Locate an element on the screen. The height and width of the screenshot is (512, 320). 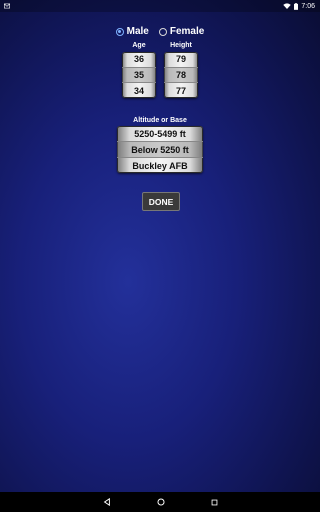
altitude-picker: 5250-5499 ft Below 5250 ft Buckley AFB is located at coordinates (160, 149).